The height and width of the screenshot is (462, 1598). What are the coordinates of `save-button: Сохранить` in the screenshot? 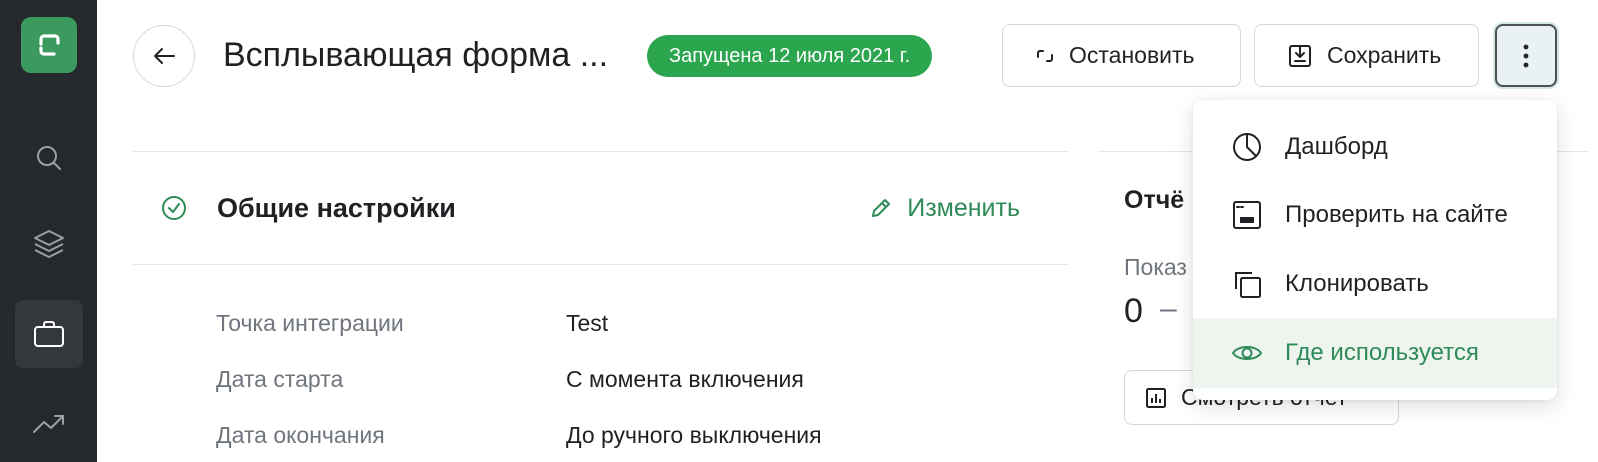 It's located at (1366, 55).